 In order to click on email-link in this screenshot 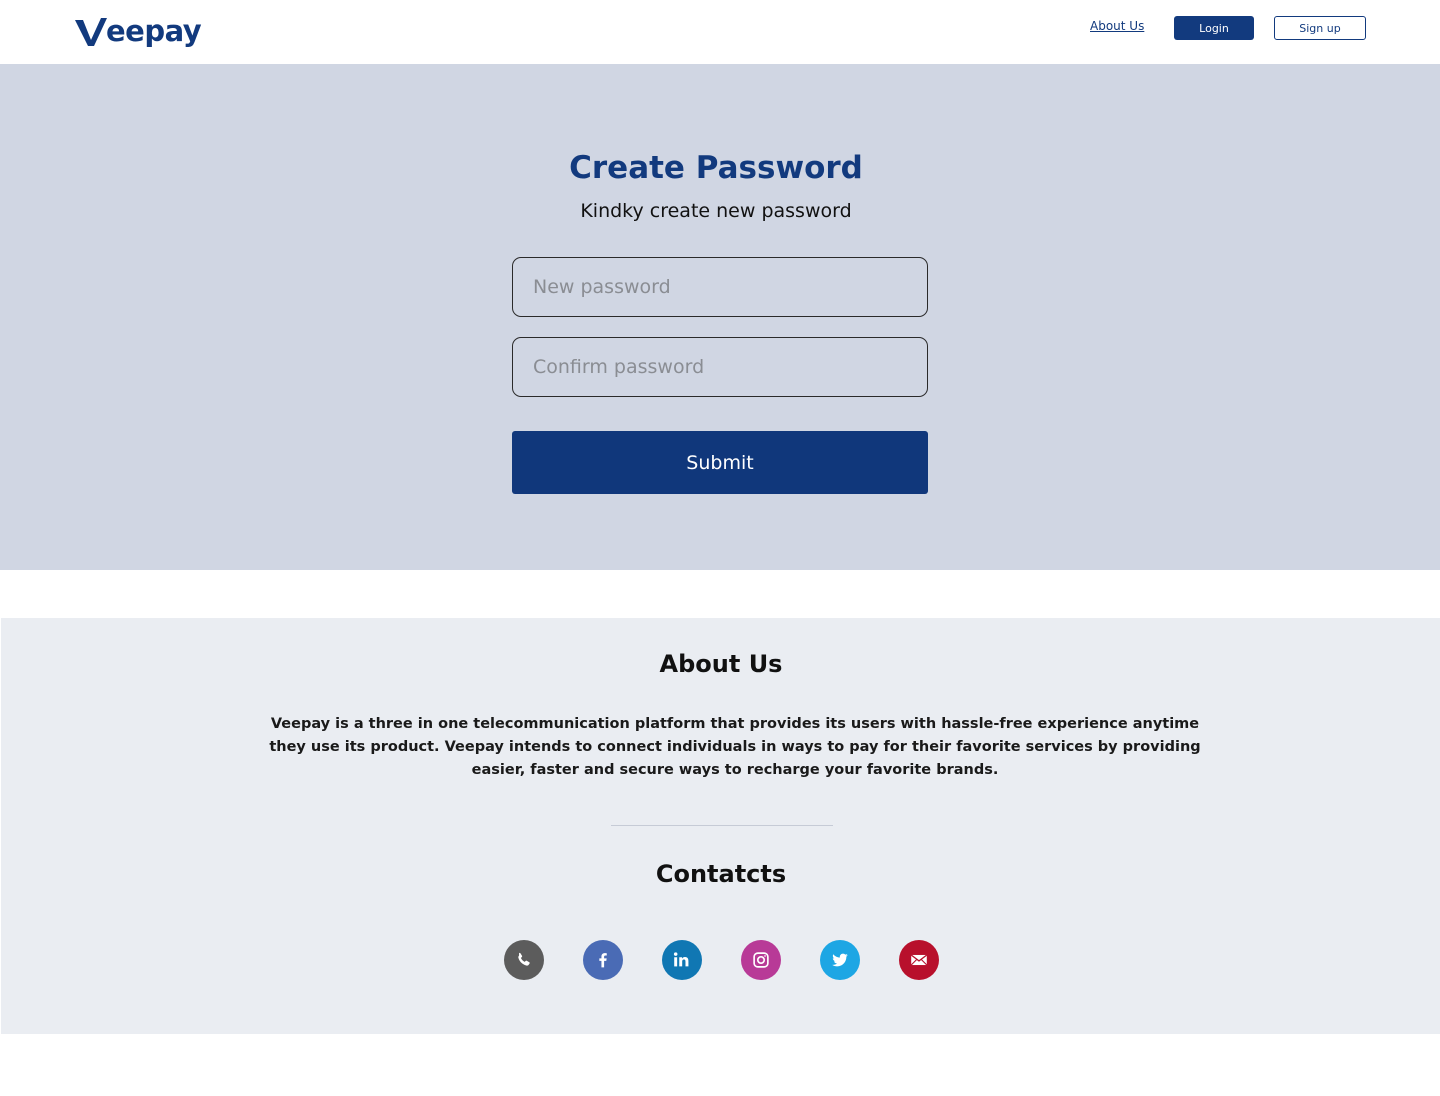, I will do `click(919, 960)`.